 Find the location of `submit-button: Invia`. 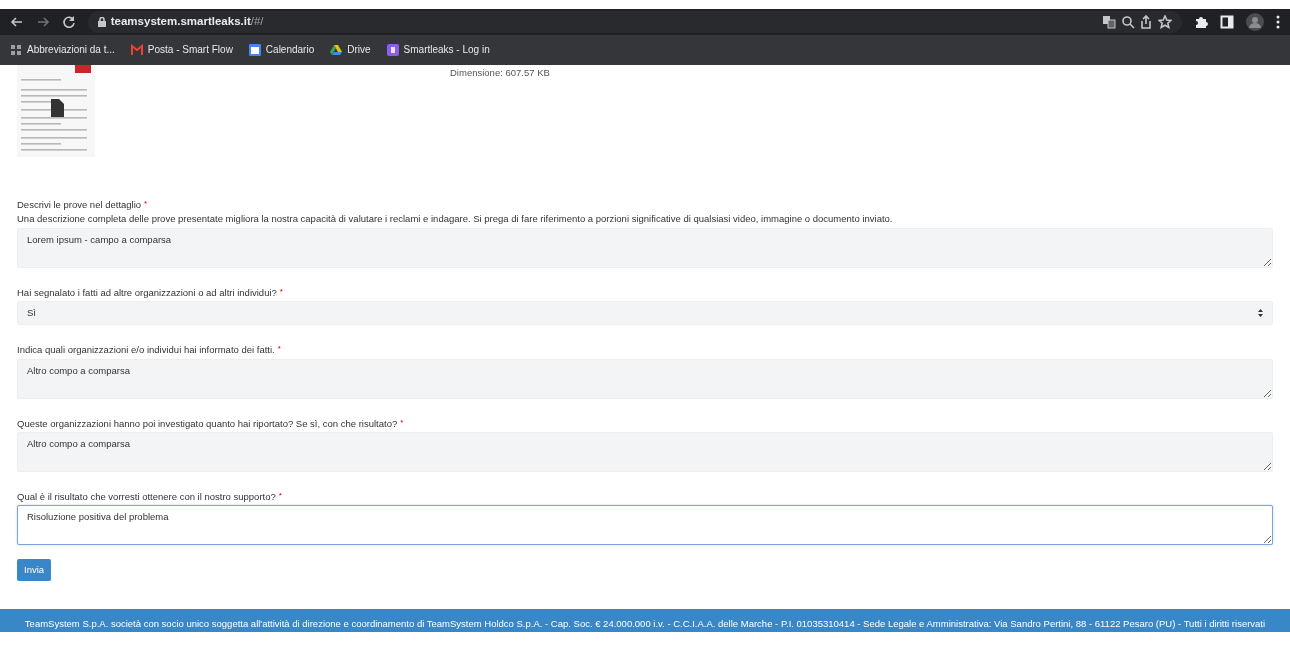

submit-button: Invia is located at coordinates (34, 570).